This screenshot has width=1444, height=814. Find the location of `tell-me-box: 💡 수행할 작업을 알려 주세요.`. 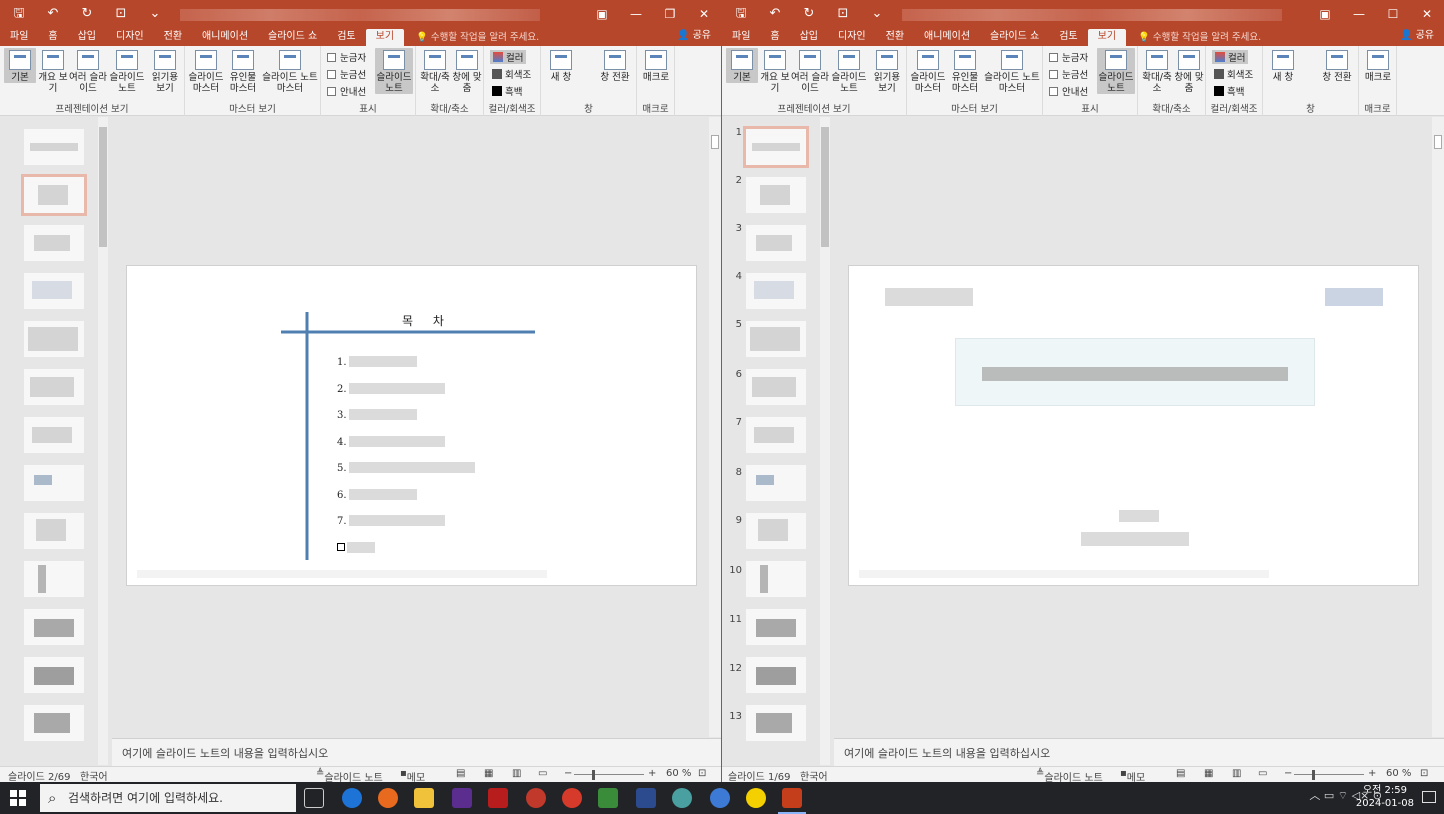

tell-me-box: 💡 수행할 작업을 알려 주세요. is located at coordinates (1199, 38).